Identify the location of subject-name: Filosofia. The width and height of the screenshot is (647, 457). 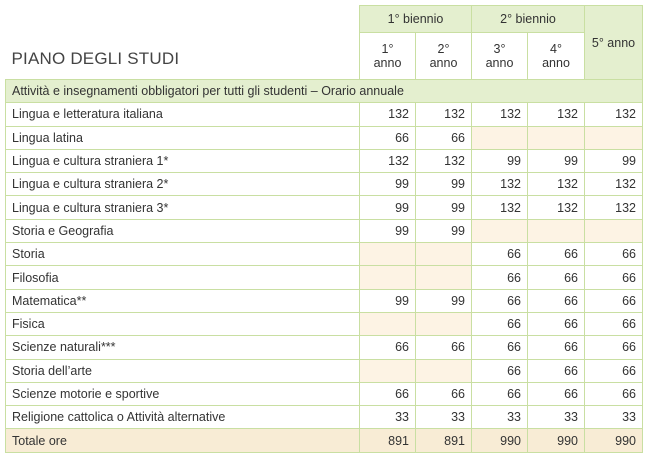
(182, 277).